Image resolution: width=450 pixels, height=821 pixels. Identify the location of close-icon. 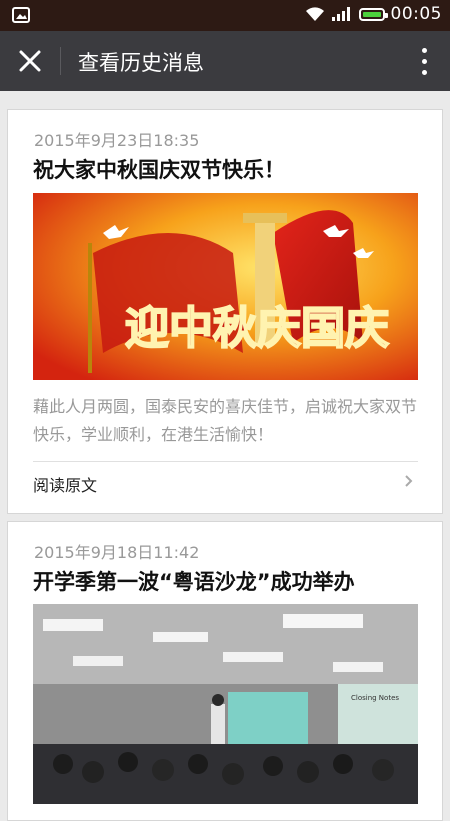
(30, 61).